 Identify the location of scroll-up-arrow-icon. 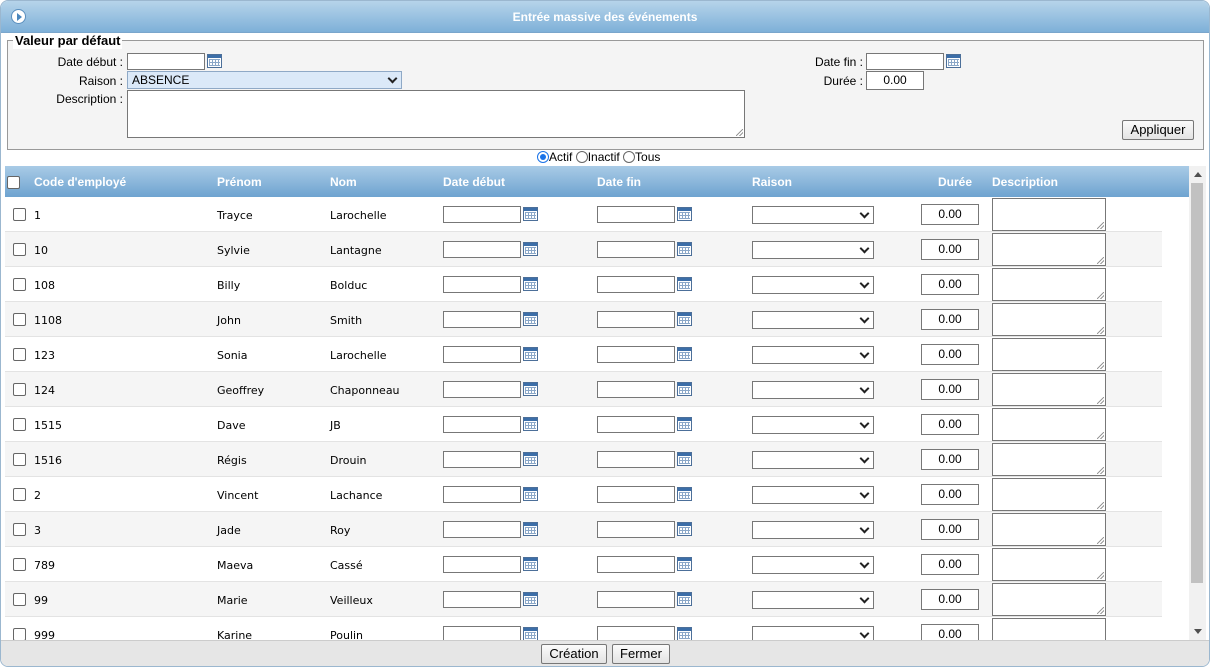
(1198, 174).